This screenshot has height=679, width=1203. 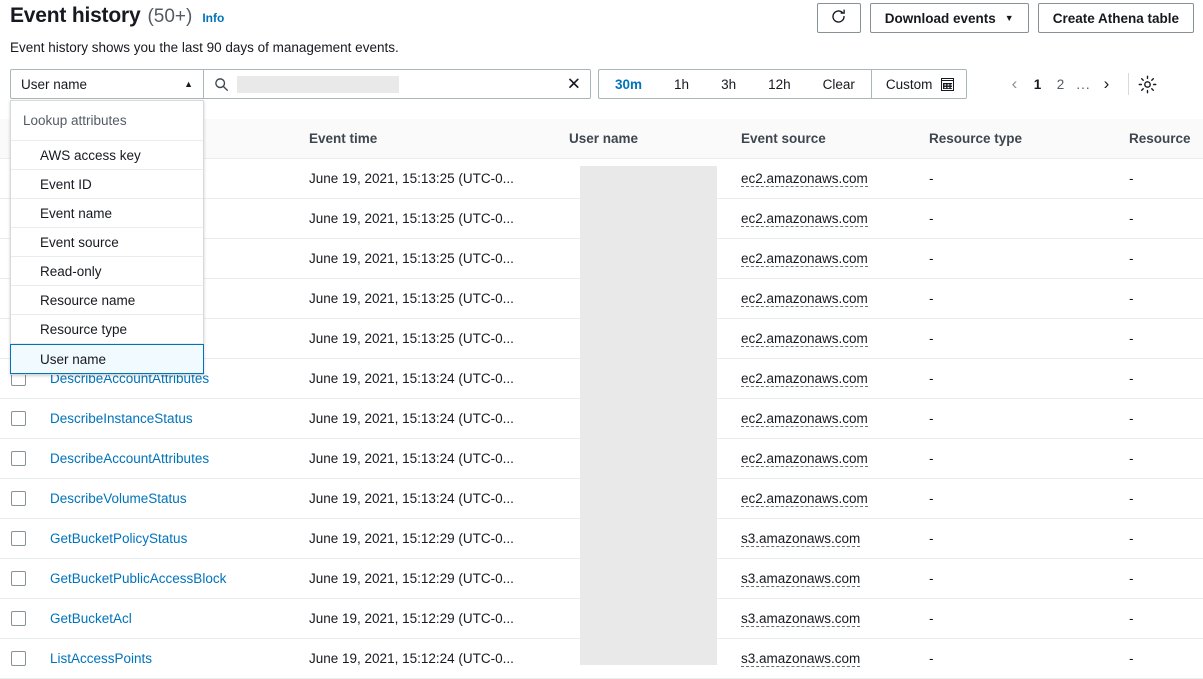 I want to click on calendar-icon, so click(x=948, y=84).